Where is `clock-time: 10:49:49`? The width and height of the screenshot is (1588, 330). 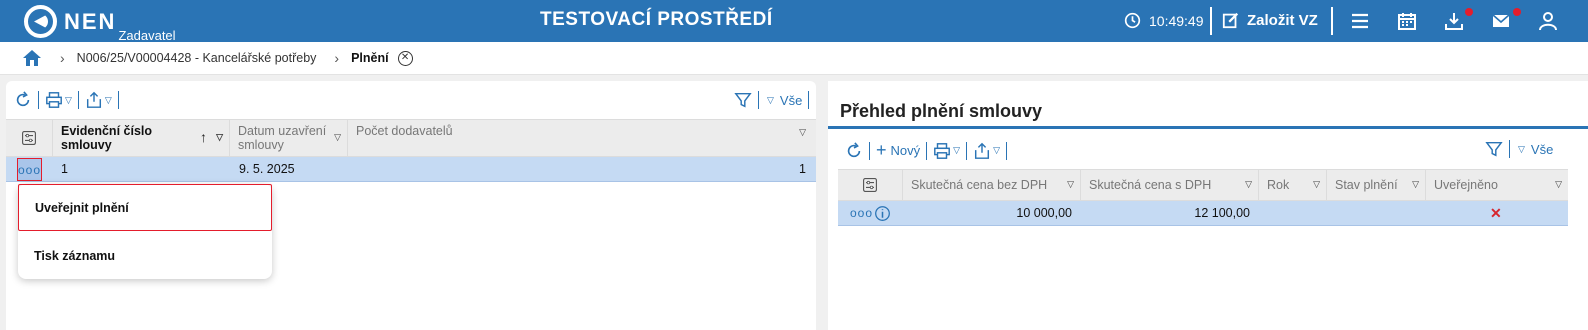 clock-time: 10:49:49 is located at coordinates (1176, 20).